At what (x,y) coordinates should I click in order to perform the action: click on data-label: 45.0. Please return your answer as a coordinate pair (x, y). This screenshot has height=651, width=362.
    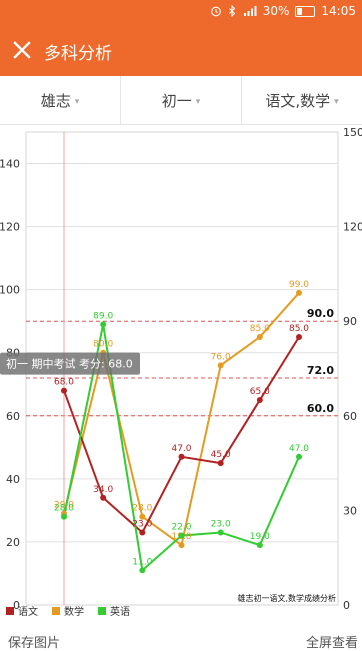
    Looking at the image, I should click on (221, 455).